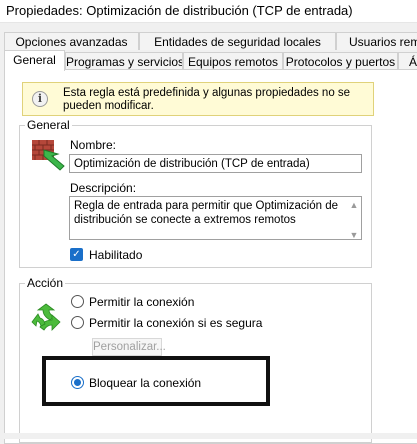 The width and height of the screenshot is (417, 444). I want to click on allow-connection-radio, so click(77, 301).